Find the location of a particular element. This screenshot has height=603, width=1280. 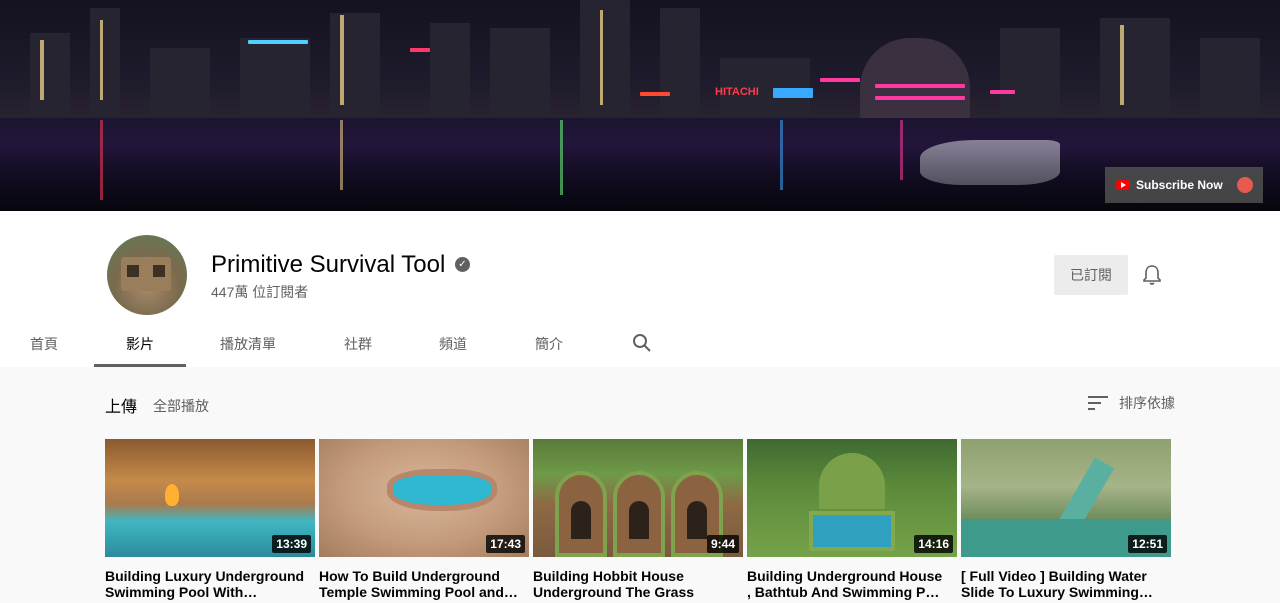

video-thumbnail: 14:16 is located at coordinates (852, 498).